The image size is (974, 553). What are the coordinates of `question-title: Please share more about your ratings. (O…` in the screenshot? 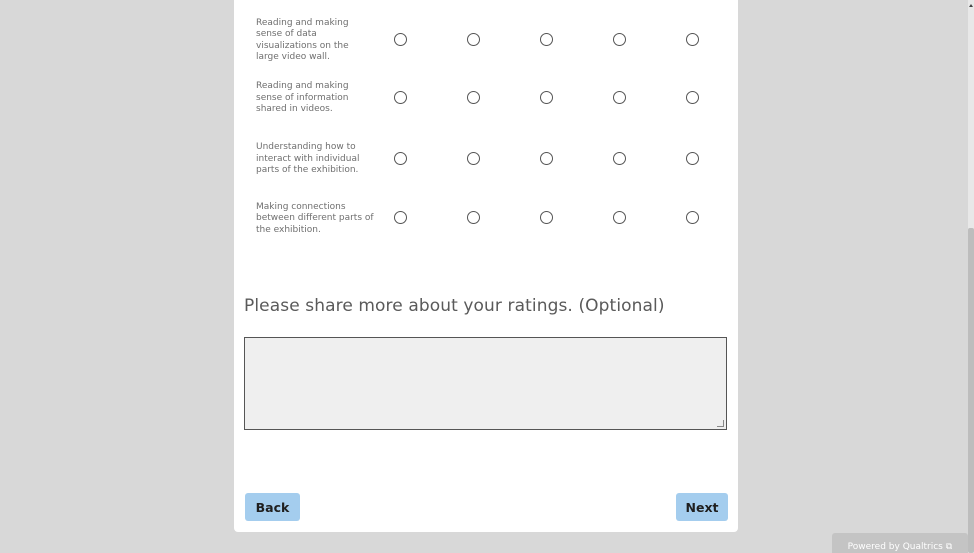 It's located at (454, 306).